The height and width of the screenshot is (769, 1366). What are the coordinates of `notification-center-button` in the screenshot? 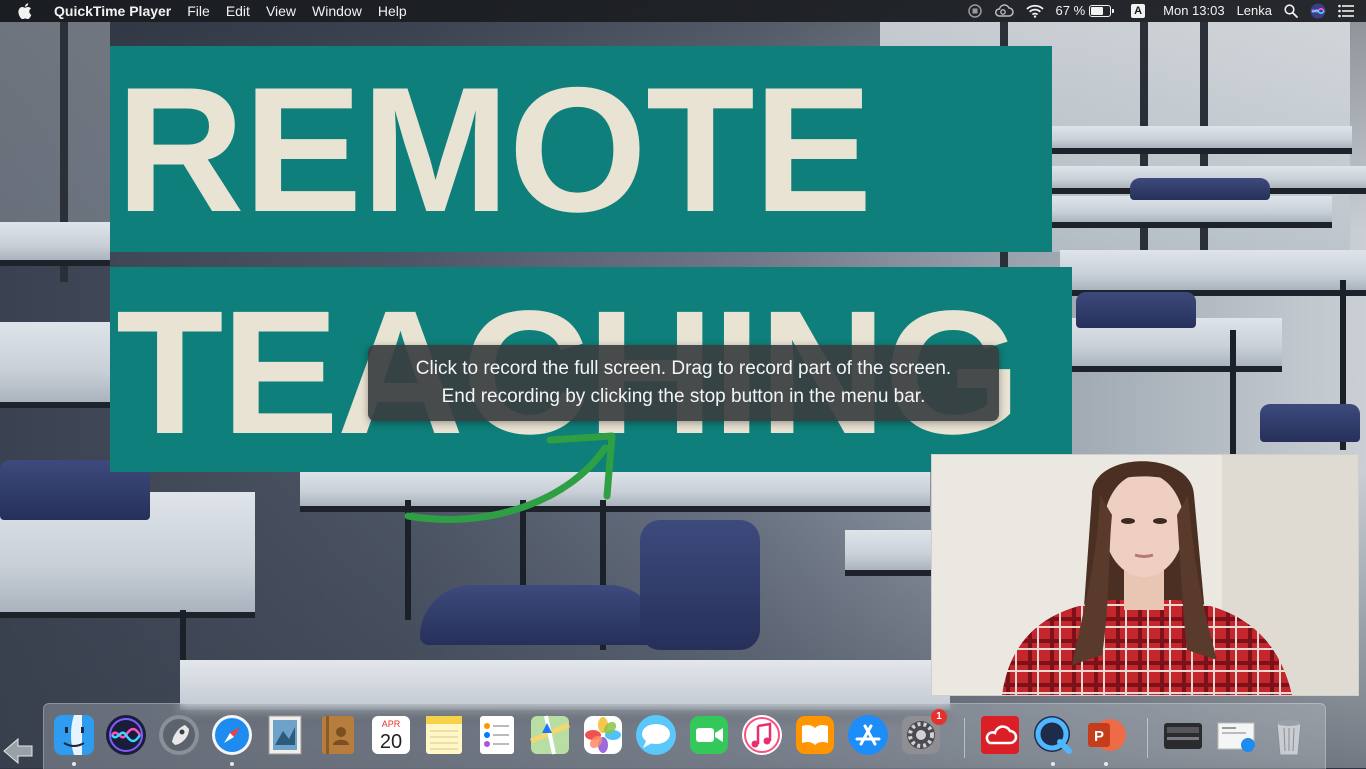 It's located at (1349, 11).